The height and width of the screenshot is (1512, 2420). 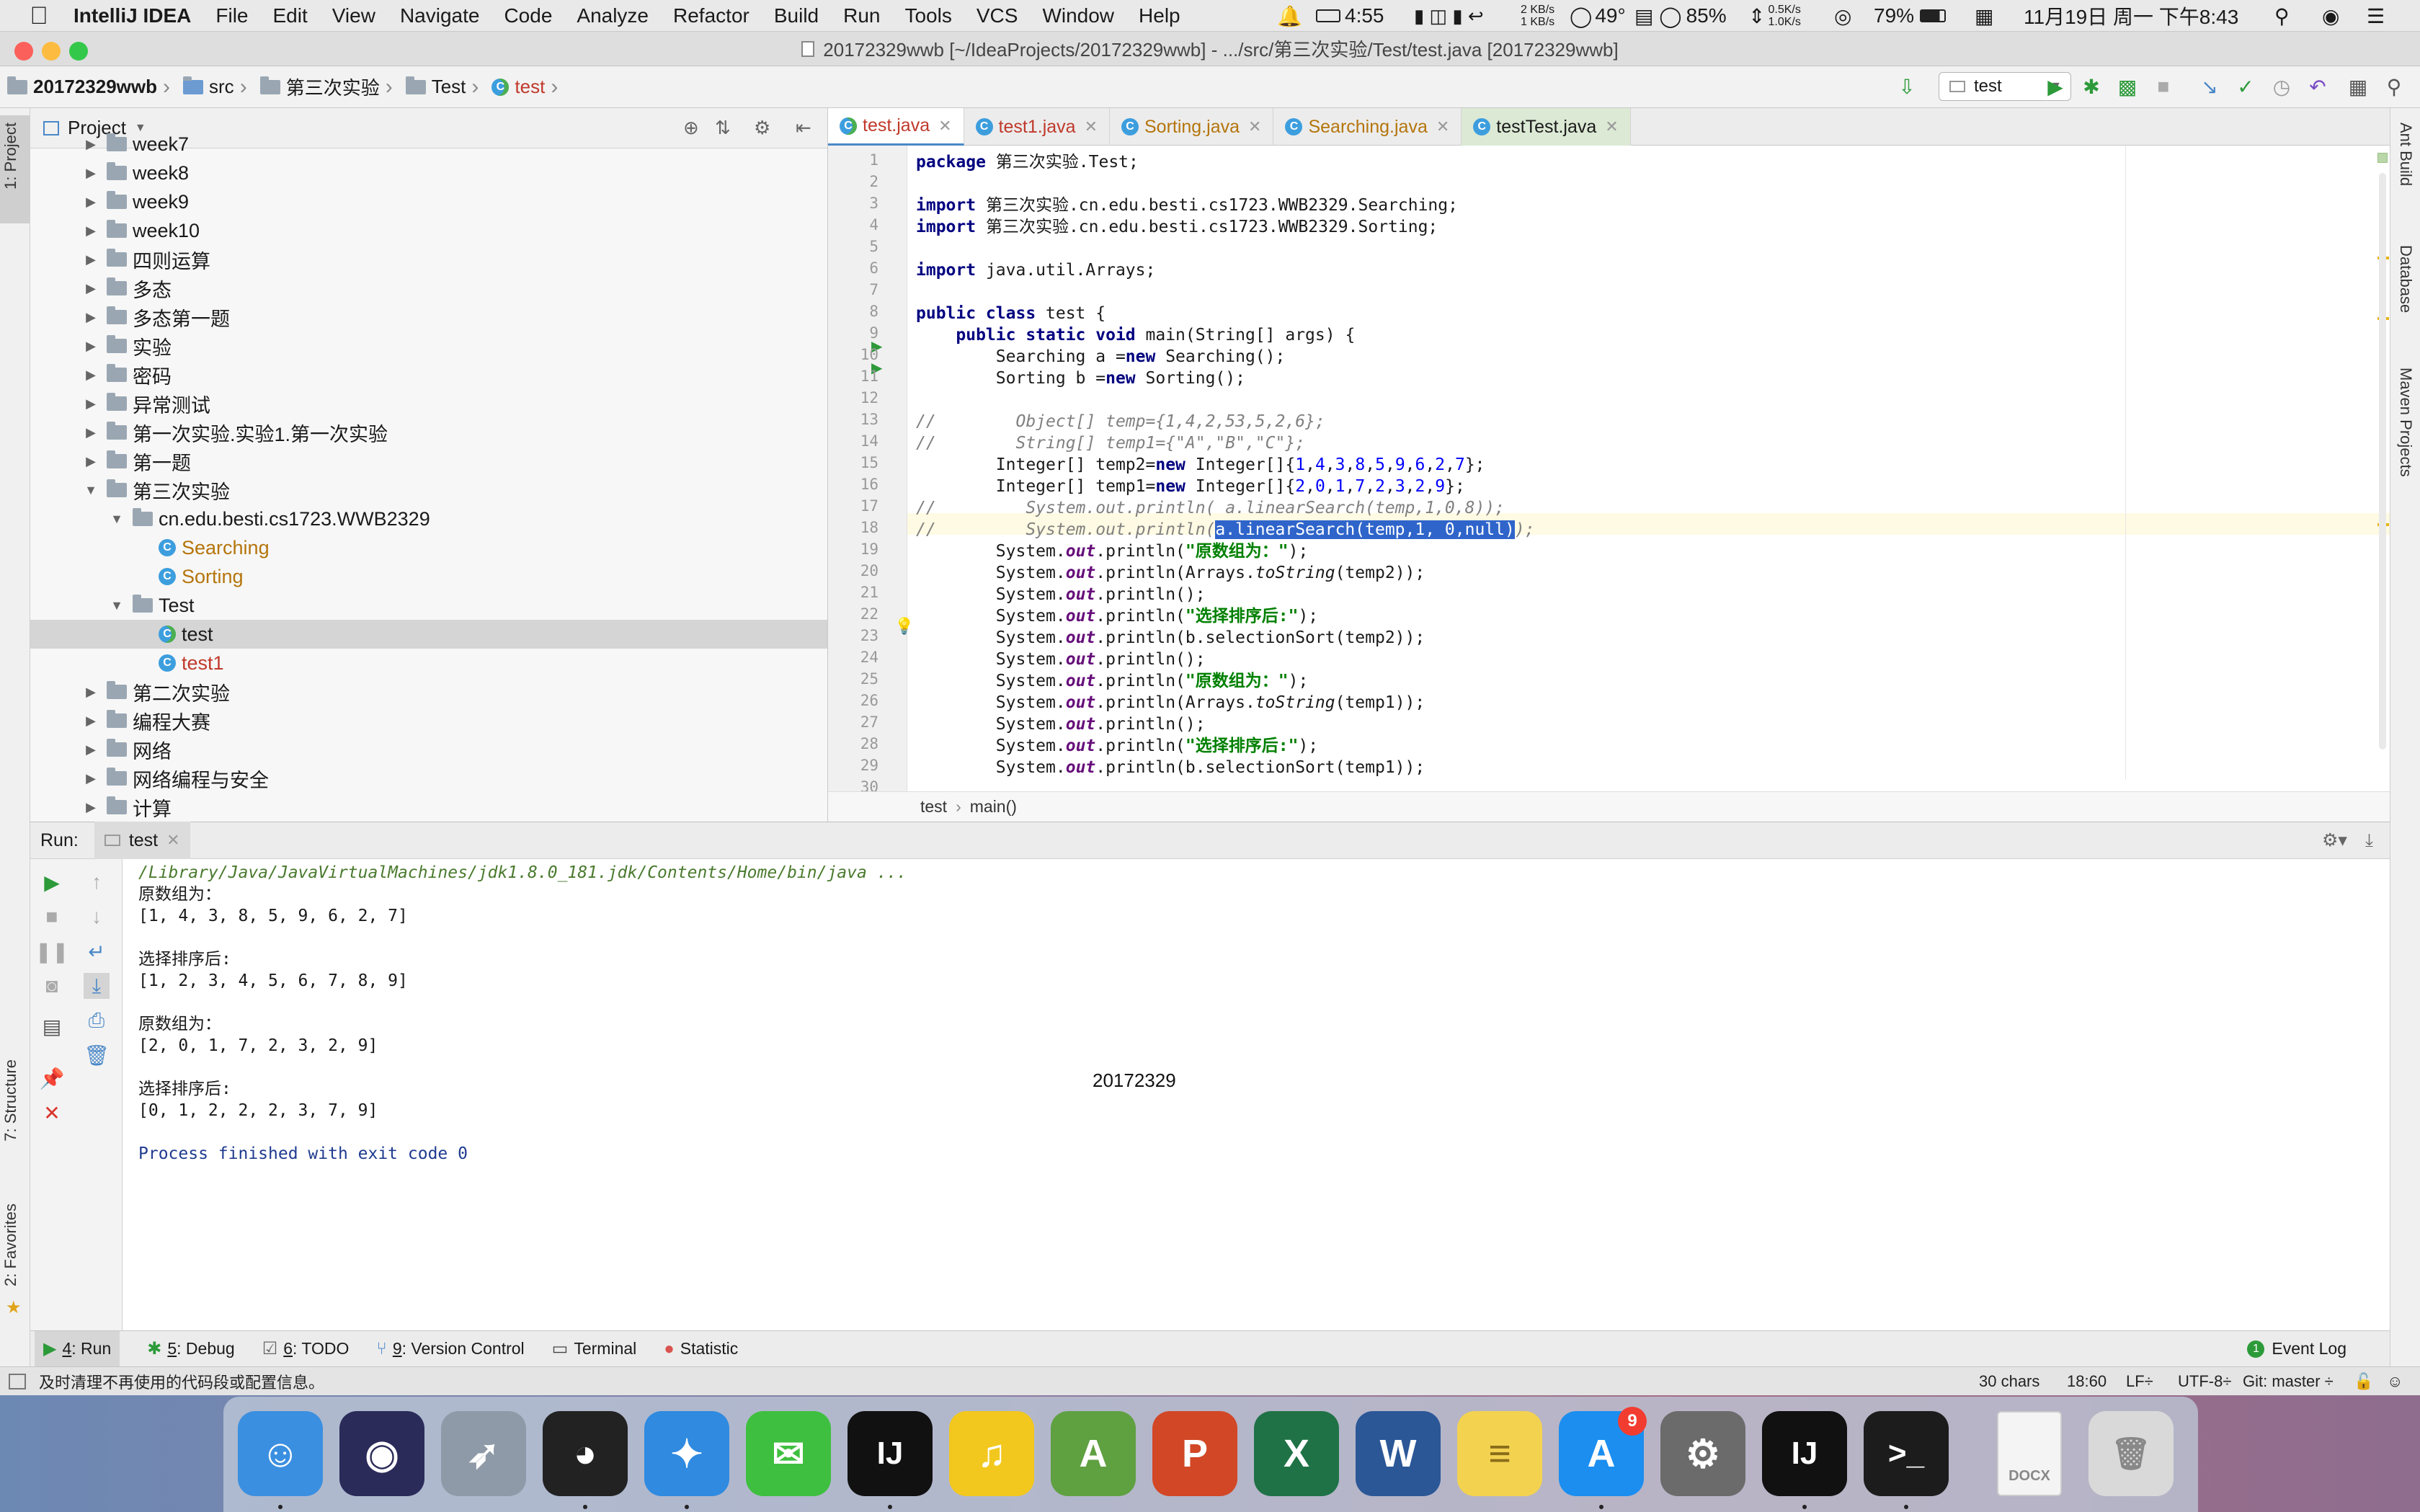 What do you see at coordinates (1546, 127) in the screenshot?
I see `editor-tab: CtestTest.java ✕` at bounding box center [1546, 127].